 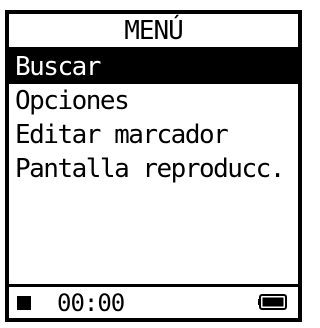 I want to click on status-bar: 00:00, so click(x=153, y=301).